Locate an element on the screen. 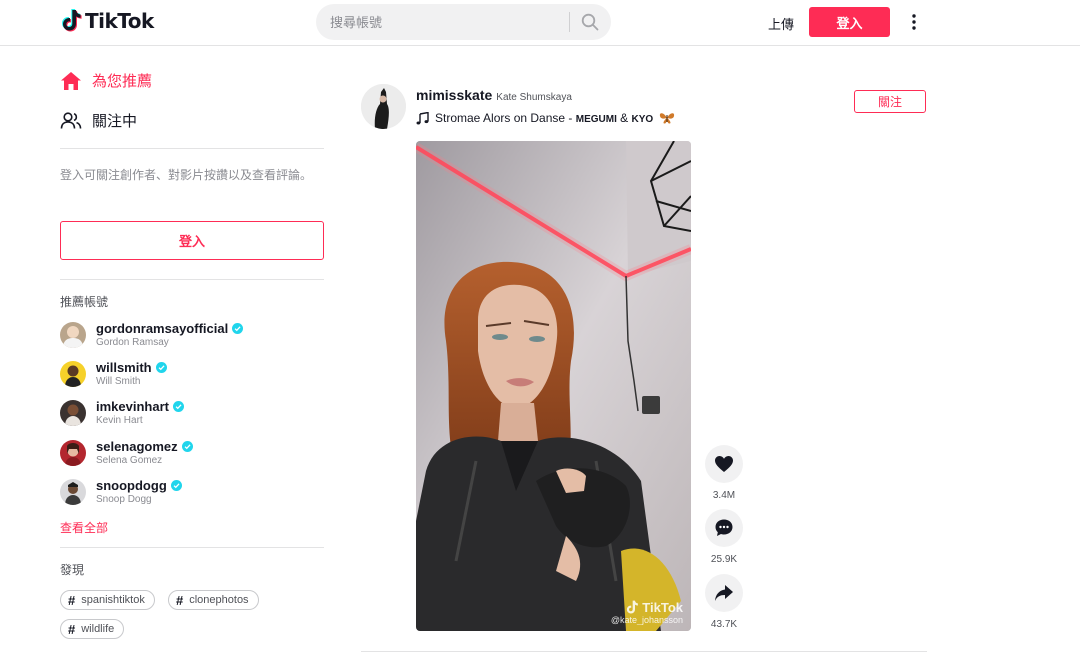 The width and height of the screenshot is (1080, 653). account-username-row: willsmith is located at coordinates (131, 367).